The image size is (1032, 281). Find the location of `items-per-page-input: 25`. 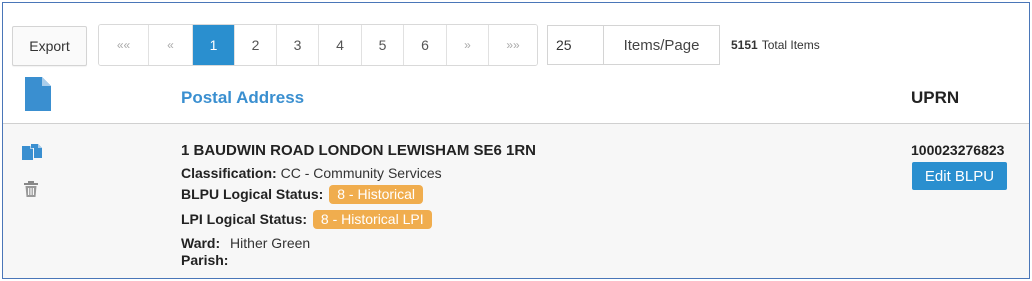

items-per-page-input: 25 is located at coordinates (575, 45).